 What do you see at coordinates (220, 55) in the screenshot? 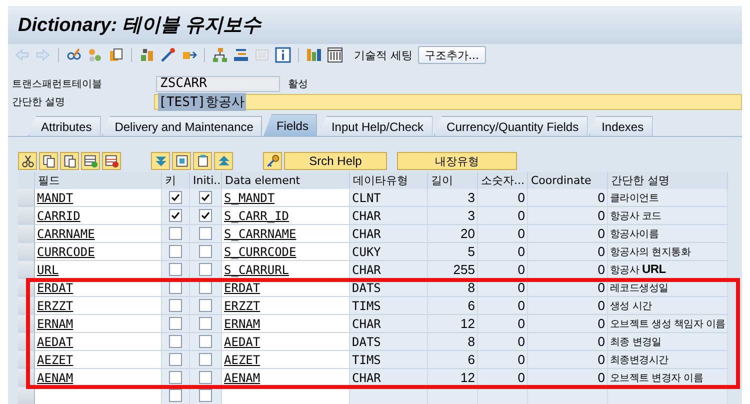
I see `hierarchy-icon` at bounding box center [220, 55].